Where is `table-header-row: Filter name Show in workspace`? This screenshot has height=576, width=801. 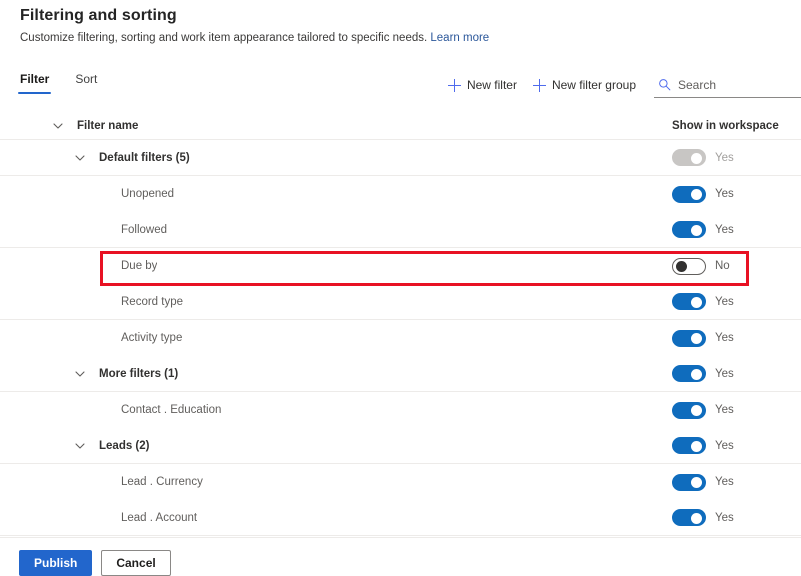 table-header-row: Filter name Show in workspace is located at coordinates (400, 126).